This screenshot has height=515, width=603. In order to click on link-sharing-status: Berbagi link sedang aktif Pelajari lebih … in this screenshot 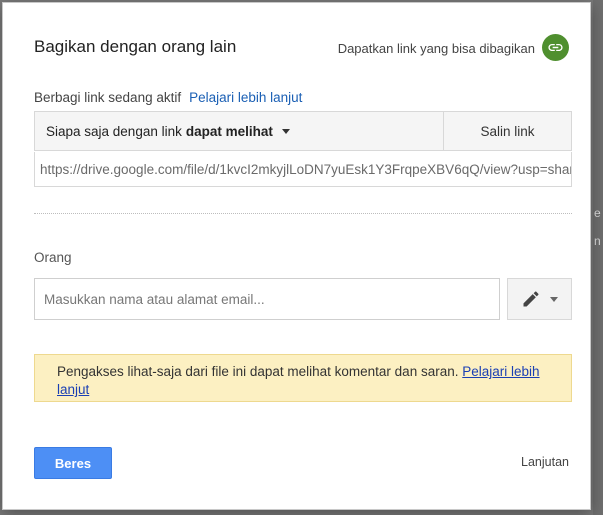, I will do `click(168, 97)`.